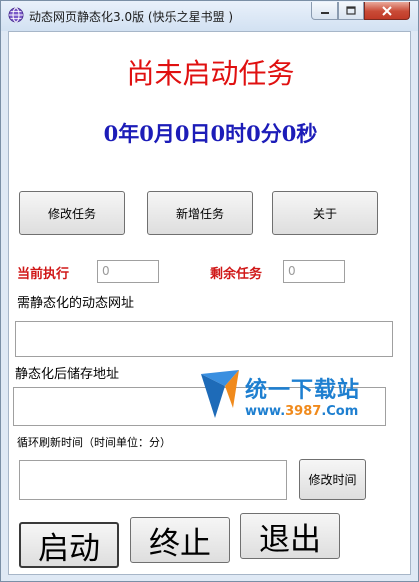 The image size is (419, 582). What do you see at coordinates (265, 411) in the screenshot?
I see `watermark-url-prefix: www.` at bounding box center [265, 411].